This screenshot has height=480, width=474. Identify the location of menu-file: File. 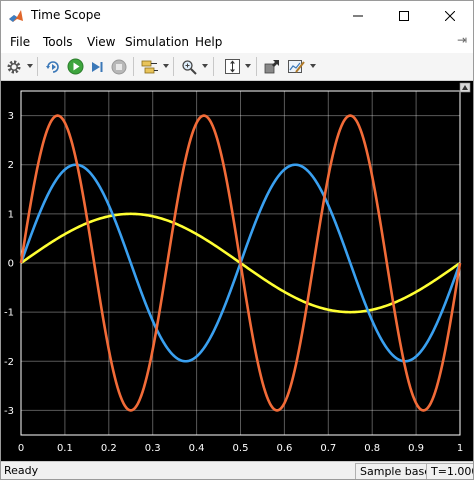
(20, 42).